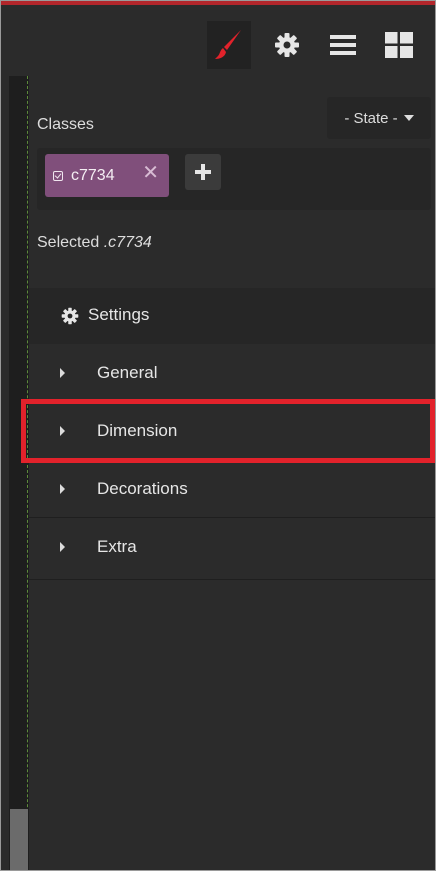  I want to click on blocks-button, so click(399, 45).